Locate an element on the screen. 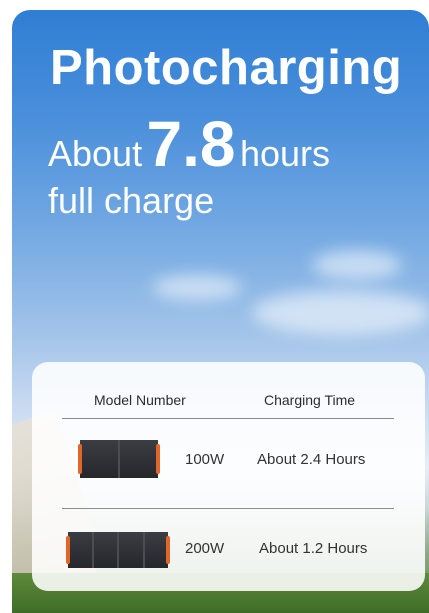  charge-time-line: About 7.8 hours is located at coordinates (189, 144).